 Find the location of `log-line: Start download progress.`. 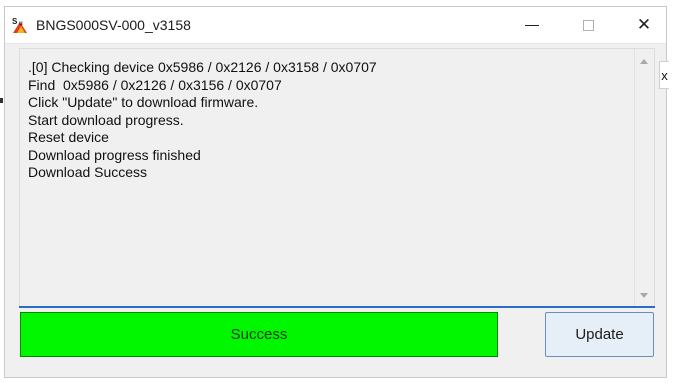

log-line: Start download progress. is located at coordinates (106, 119).